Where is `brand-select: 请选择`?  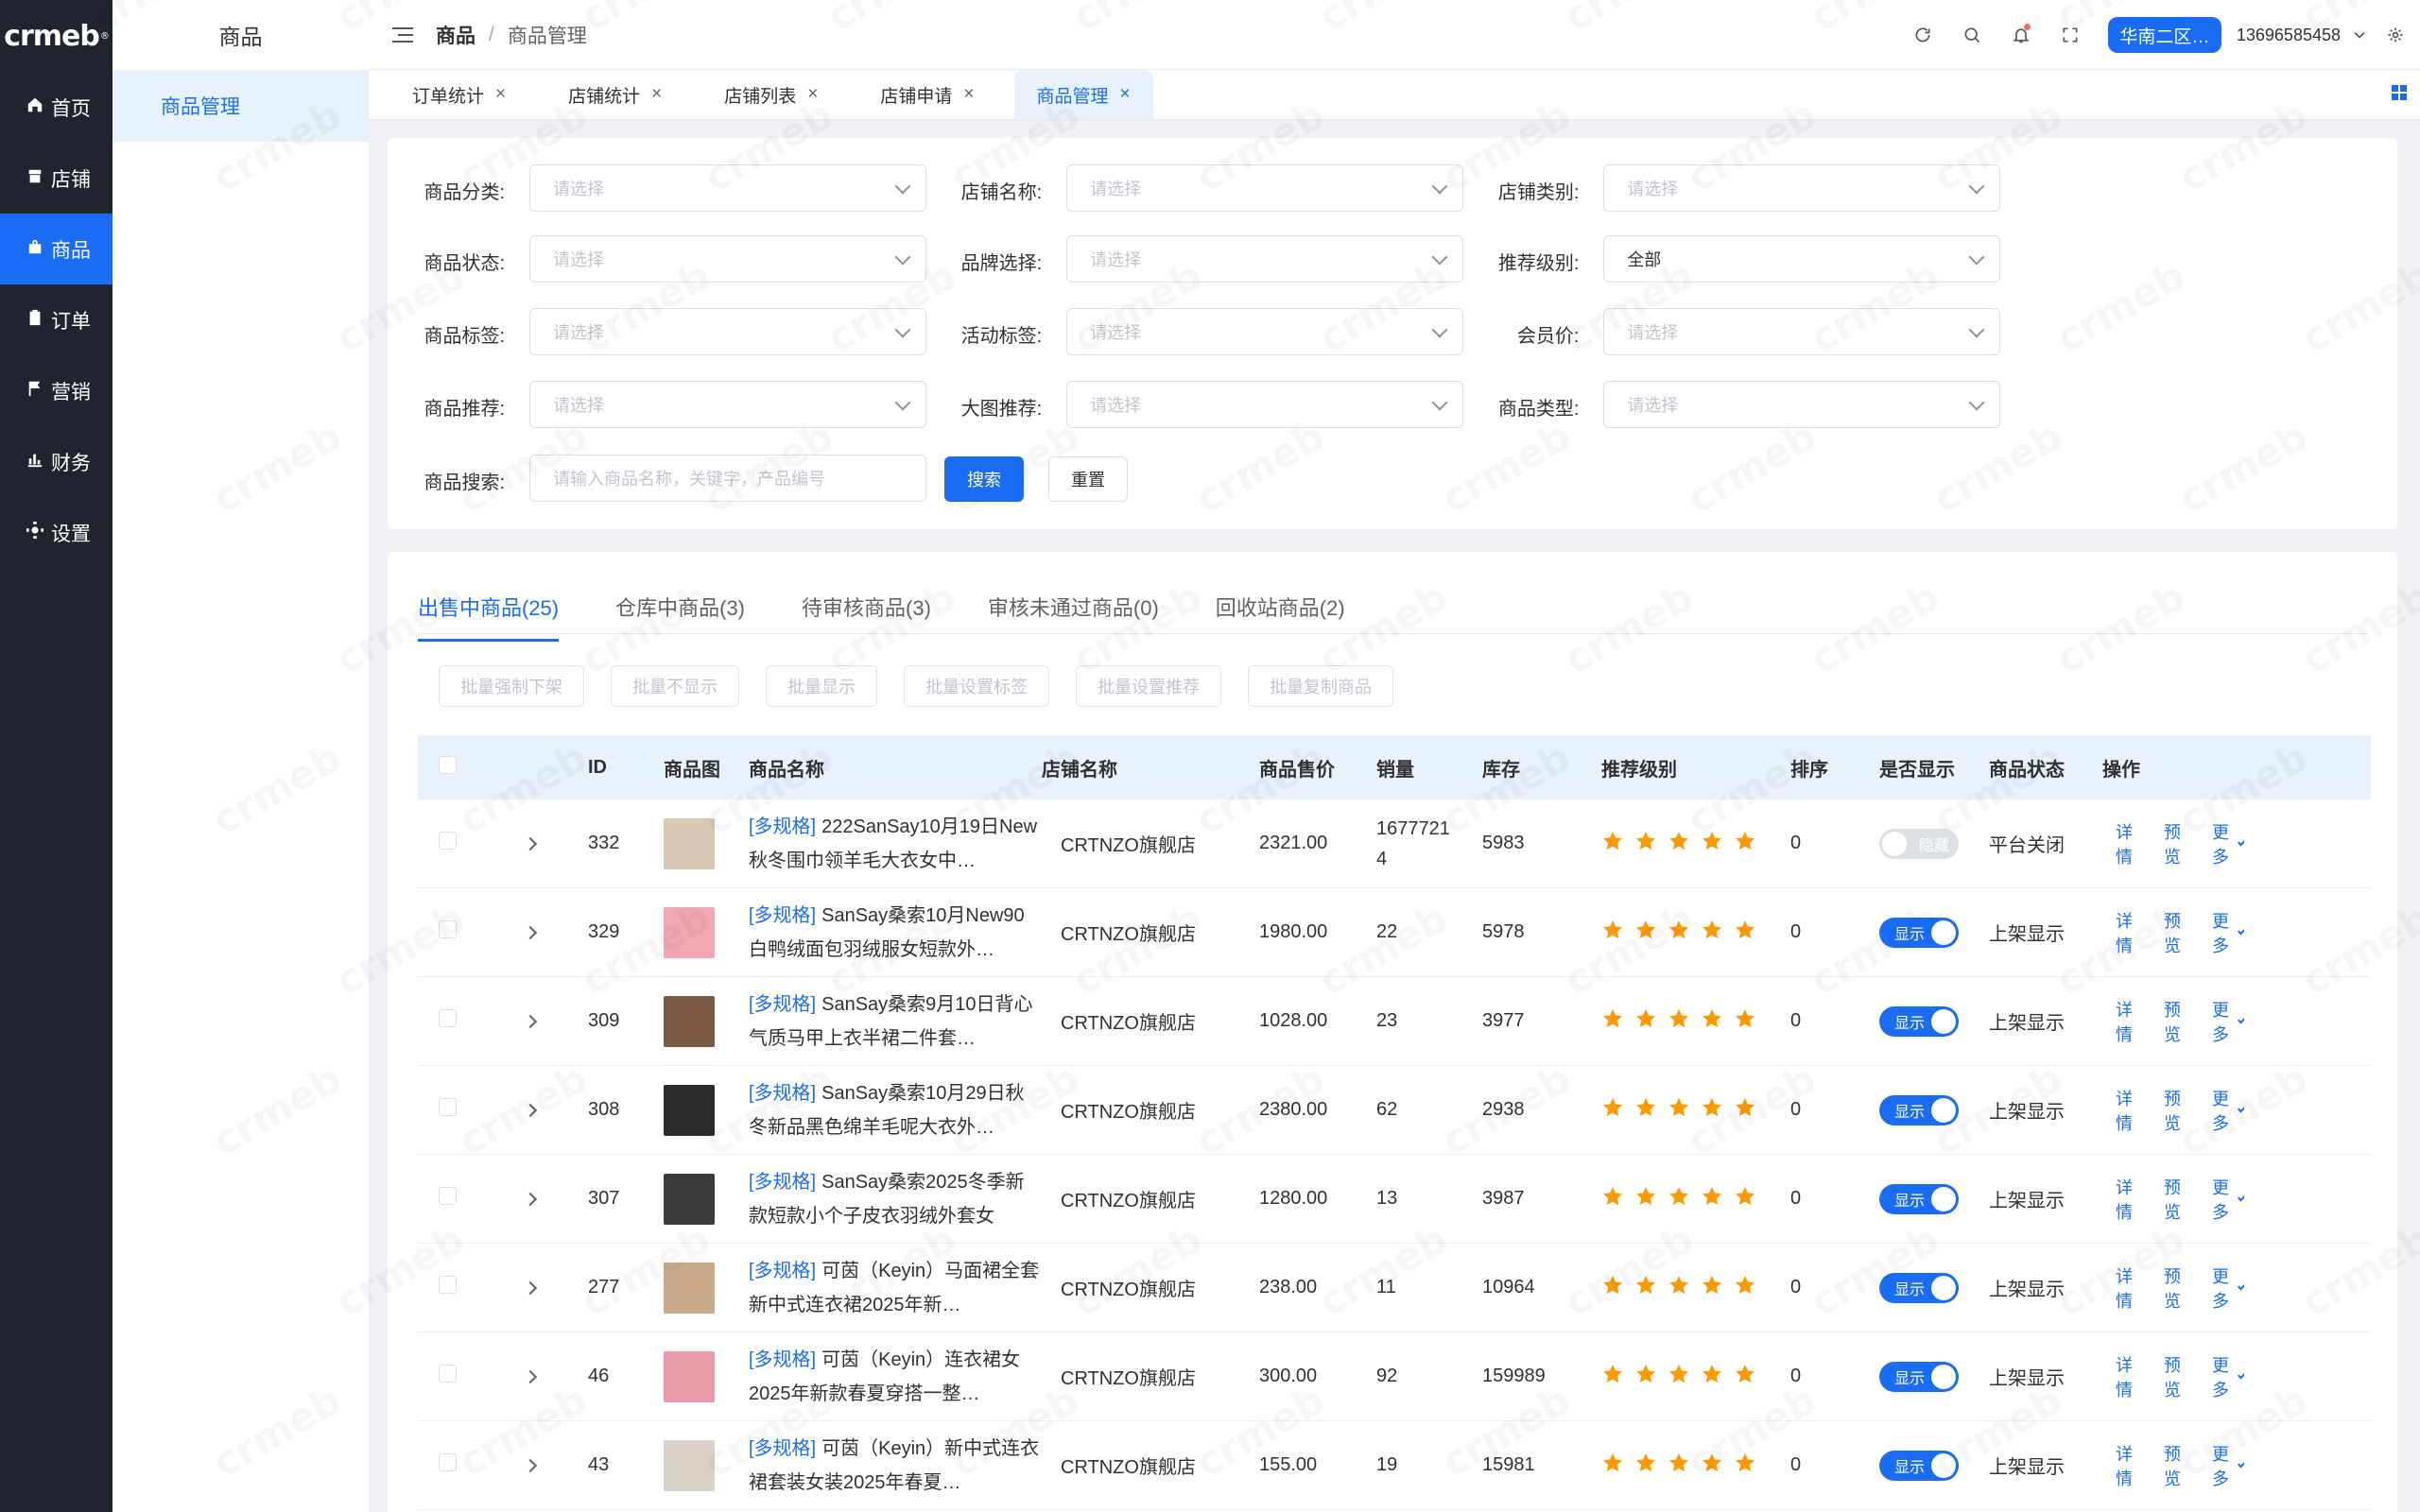 brand-select: 请选择 is located at coordinates (1265, 259).